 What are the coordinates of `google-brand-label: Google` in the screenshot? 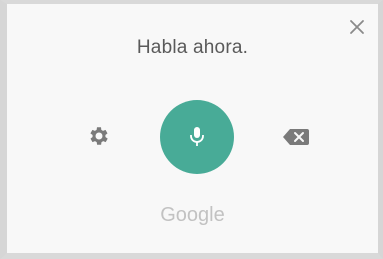 It's located at (192, 215).